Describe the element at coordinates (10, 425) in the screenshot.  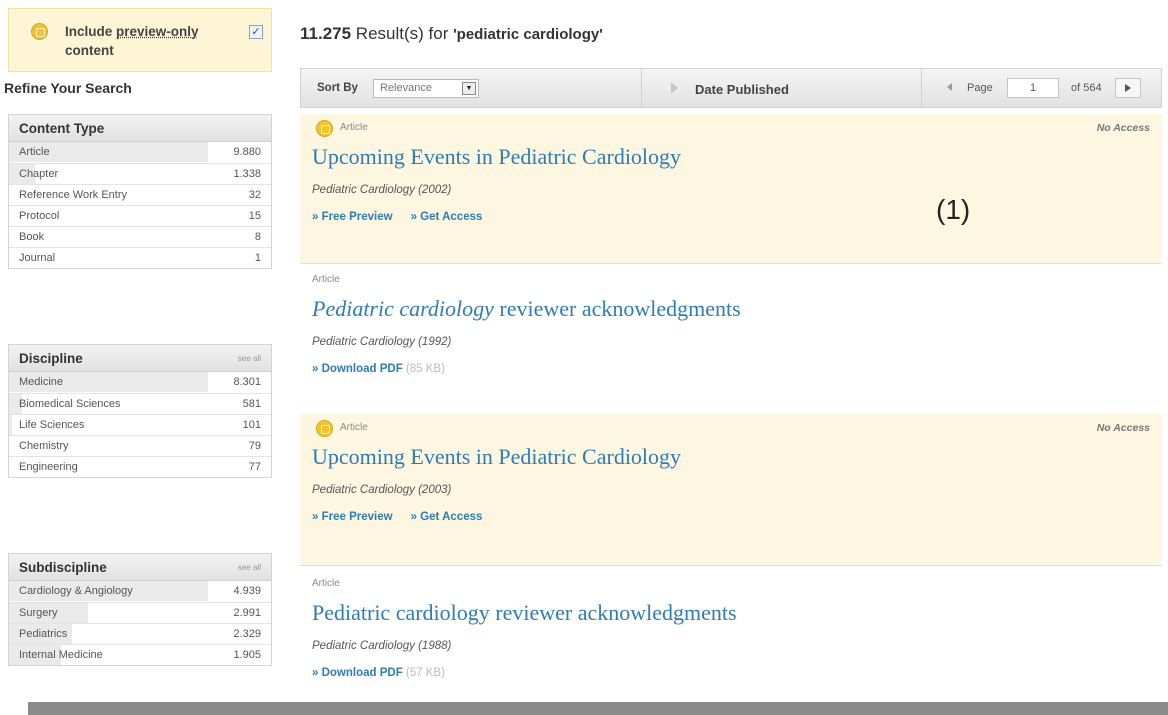
I see `facet-count-bar` at that location.